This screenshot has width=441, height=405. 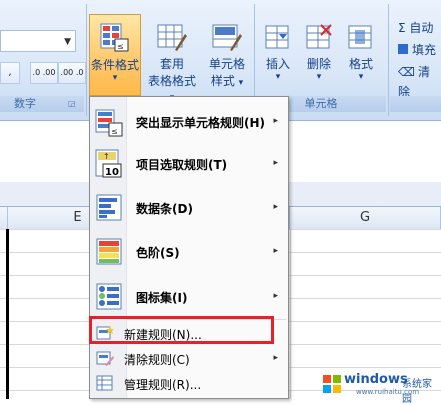 I want to click on apply-table-format-button: 套用 表格格式 ▾, so click(x=172, y=58).